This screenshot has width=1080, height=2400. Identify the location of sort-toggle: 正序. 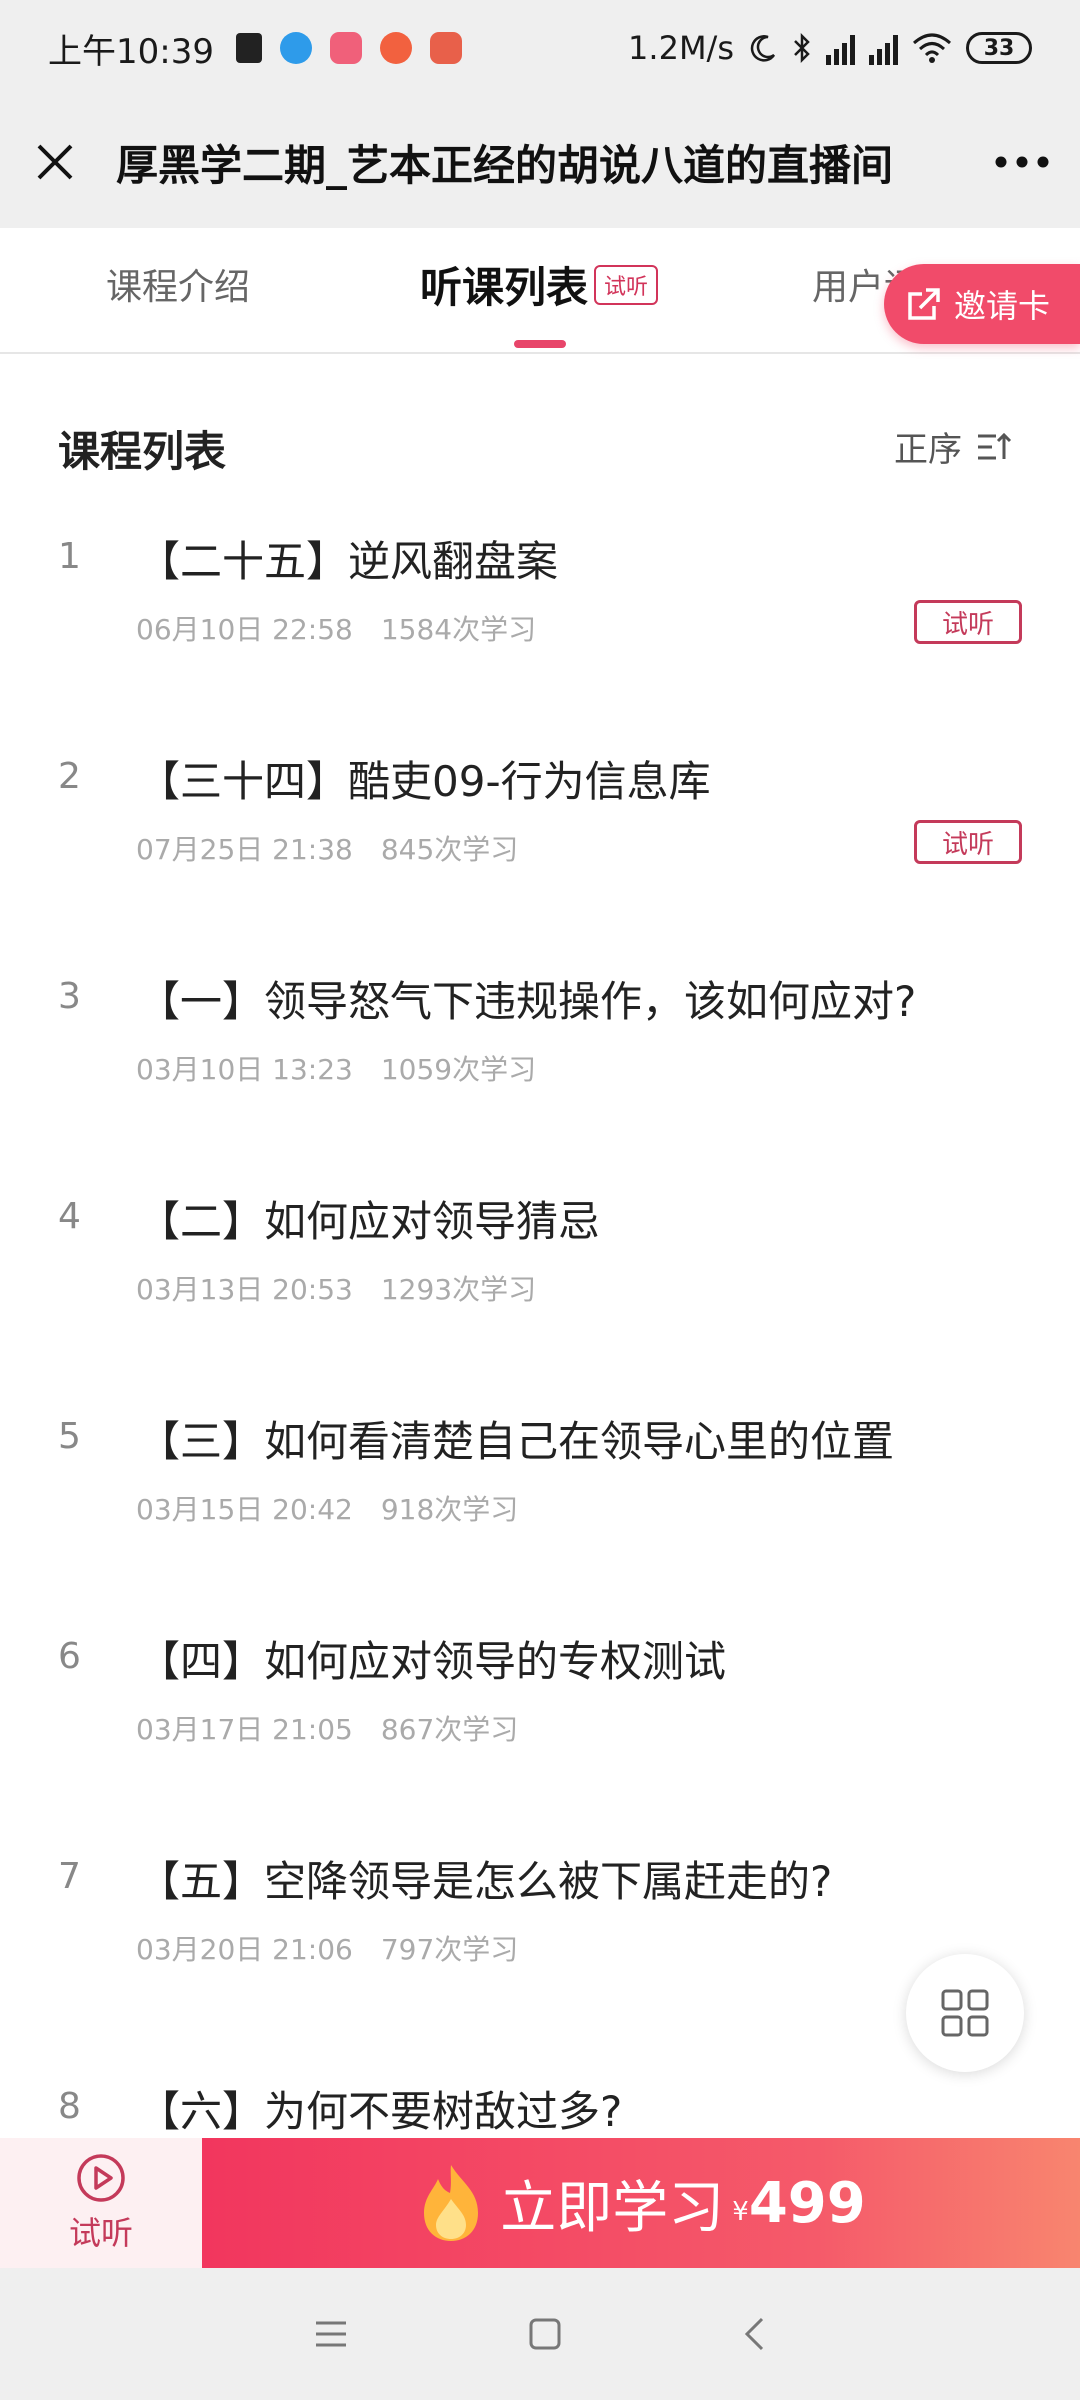
(953, 446).